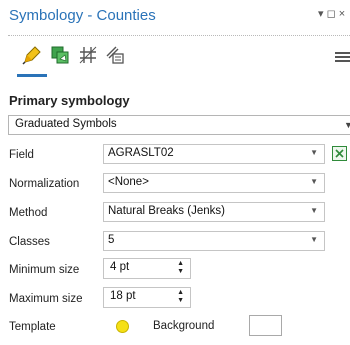 This screenshot has width=350, height=345. Describe the element at coordinates (166, 211) in the screenshot. I see `method-value: Natural Breaks (Jenks)` at that location.